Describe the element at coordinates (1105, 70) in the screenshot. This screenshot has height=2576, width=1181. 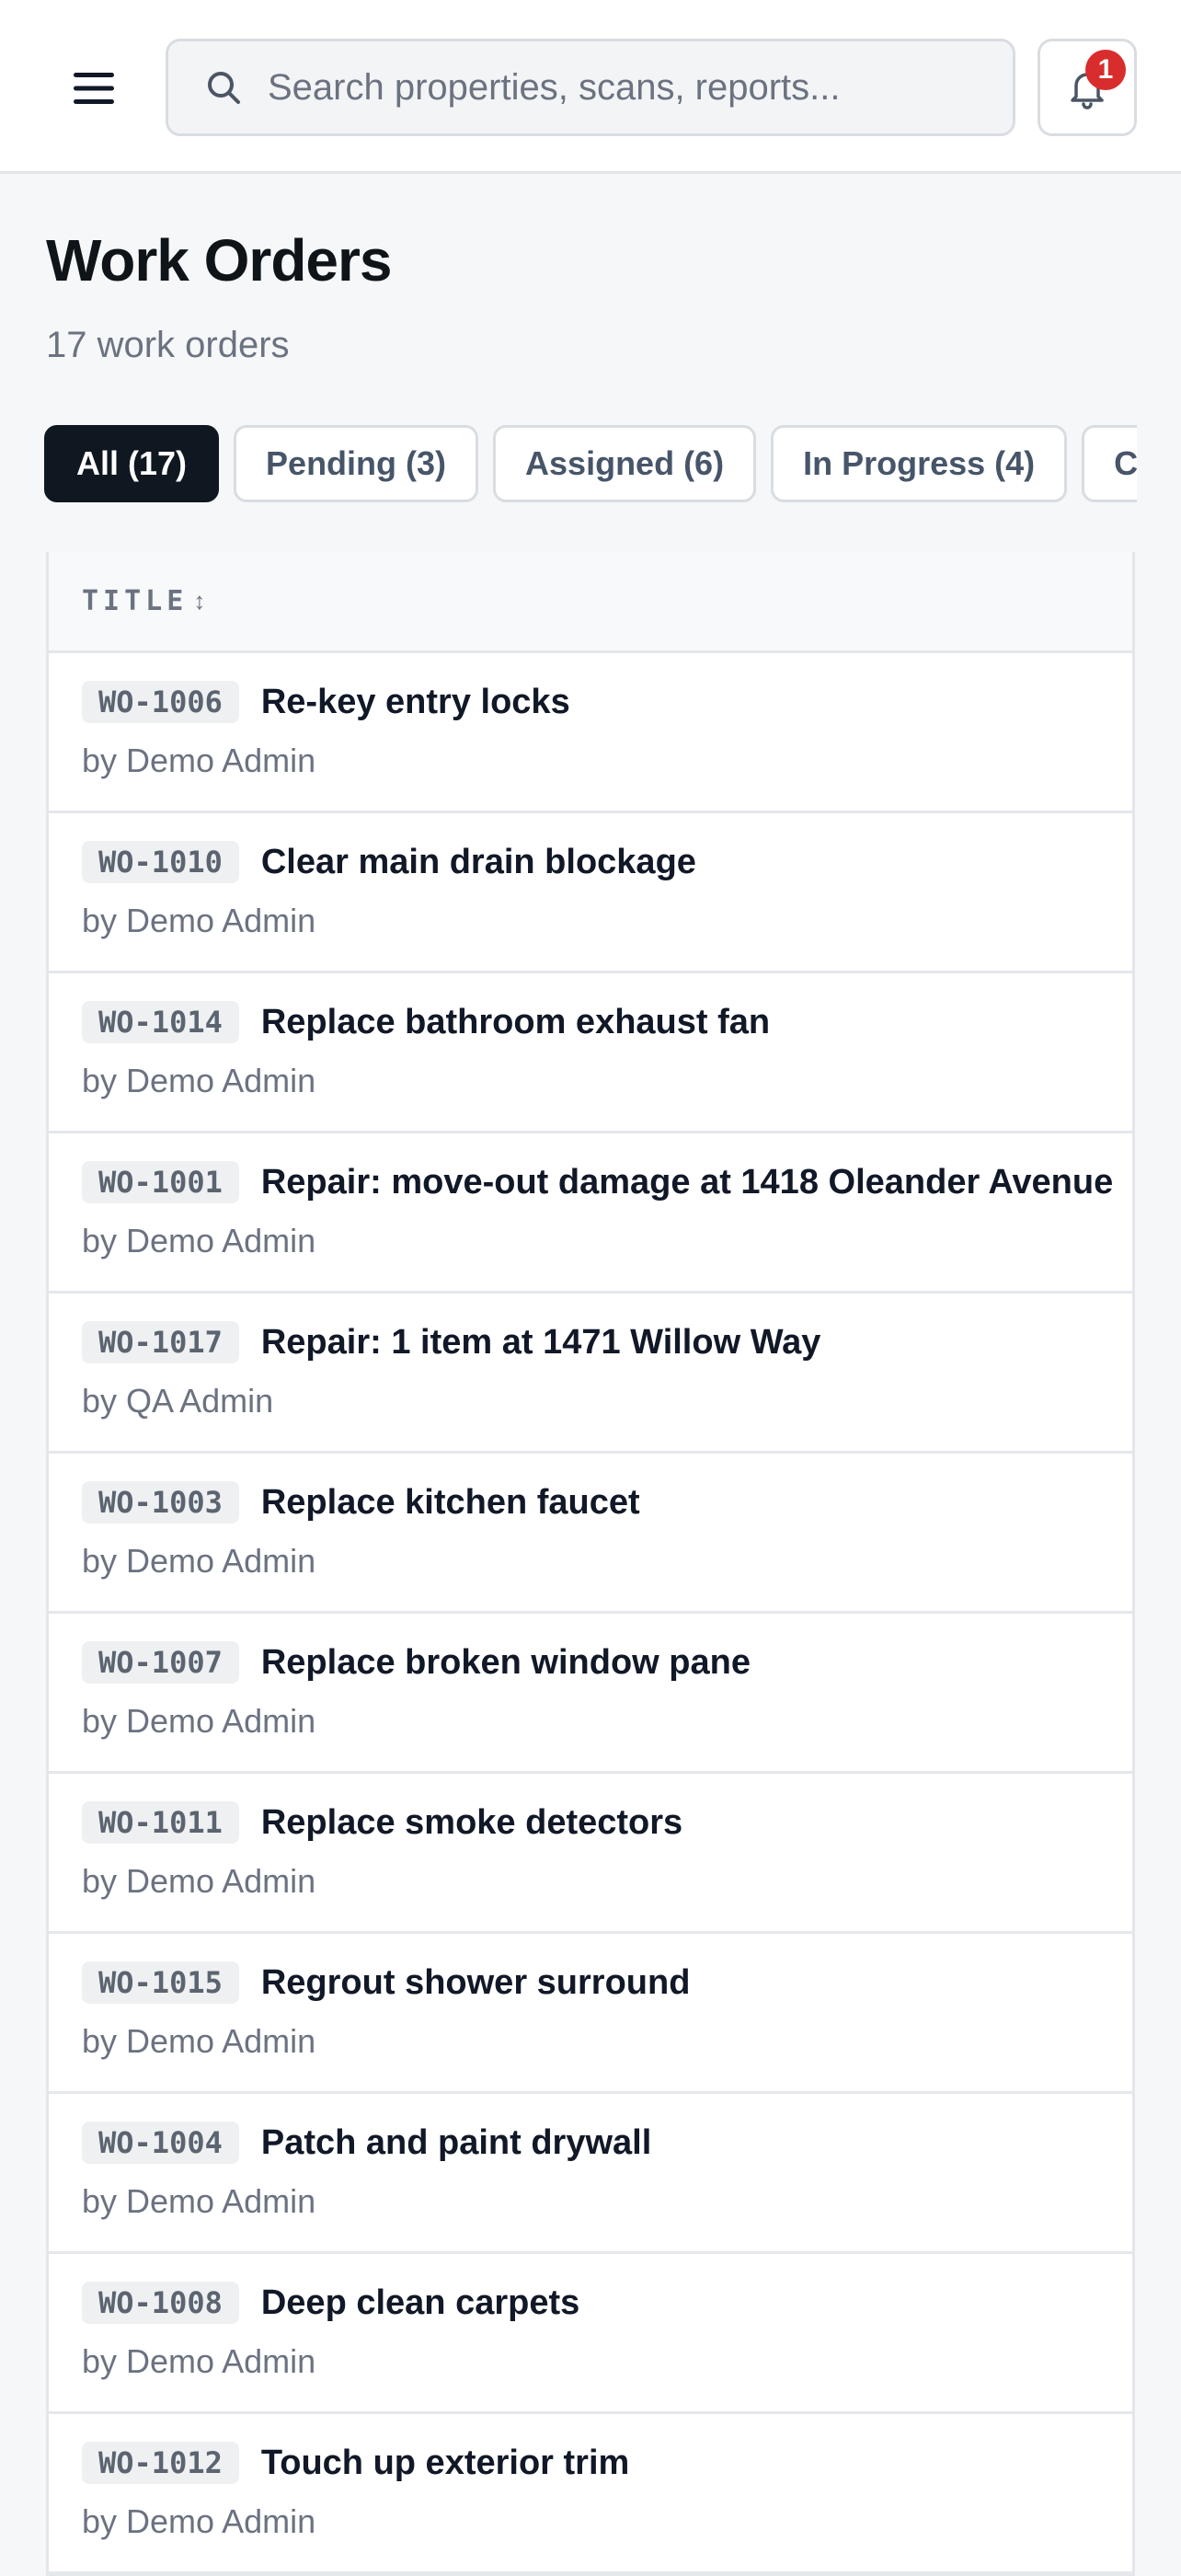
I see `notification-count-badge: 1` at that location.